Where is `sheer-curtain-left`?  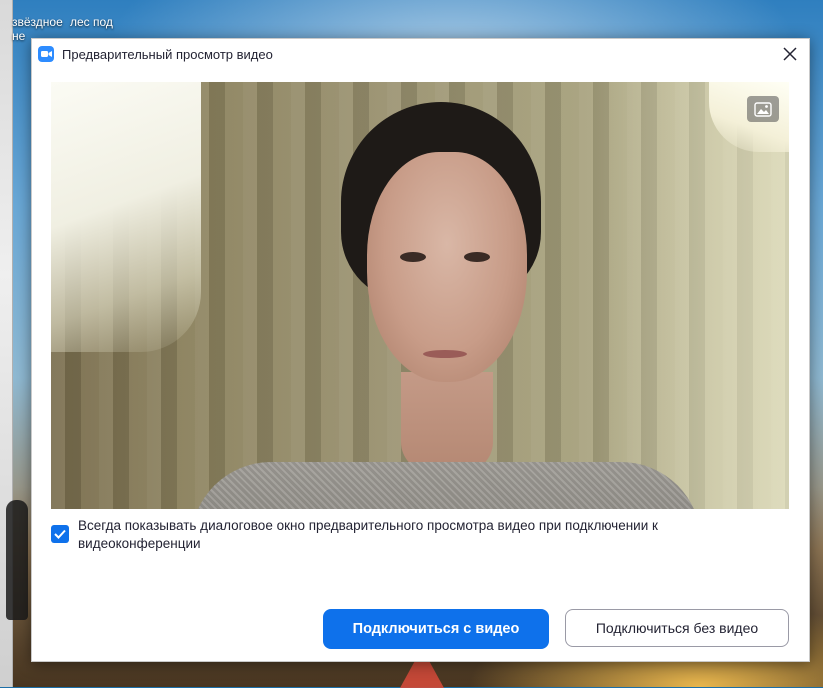 sheer-curtain-left is located at coordinates (126, 217).